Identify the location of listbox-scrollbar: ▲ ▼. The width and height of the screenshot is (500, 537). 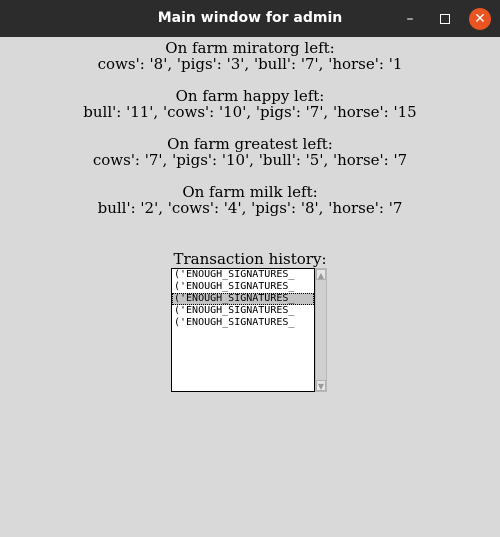
(321, 330).